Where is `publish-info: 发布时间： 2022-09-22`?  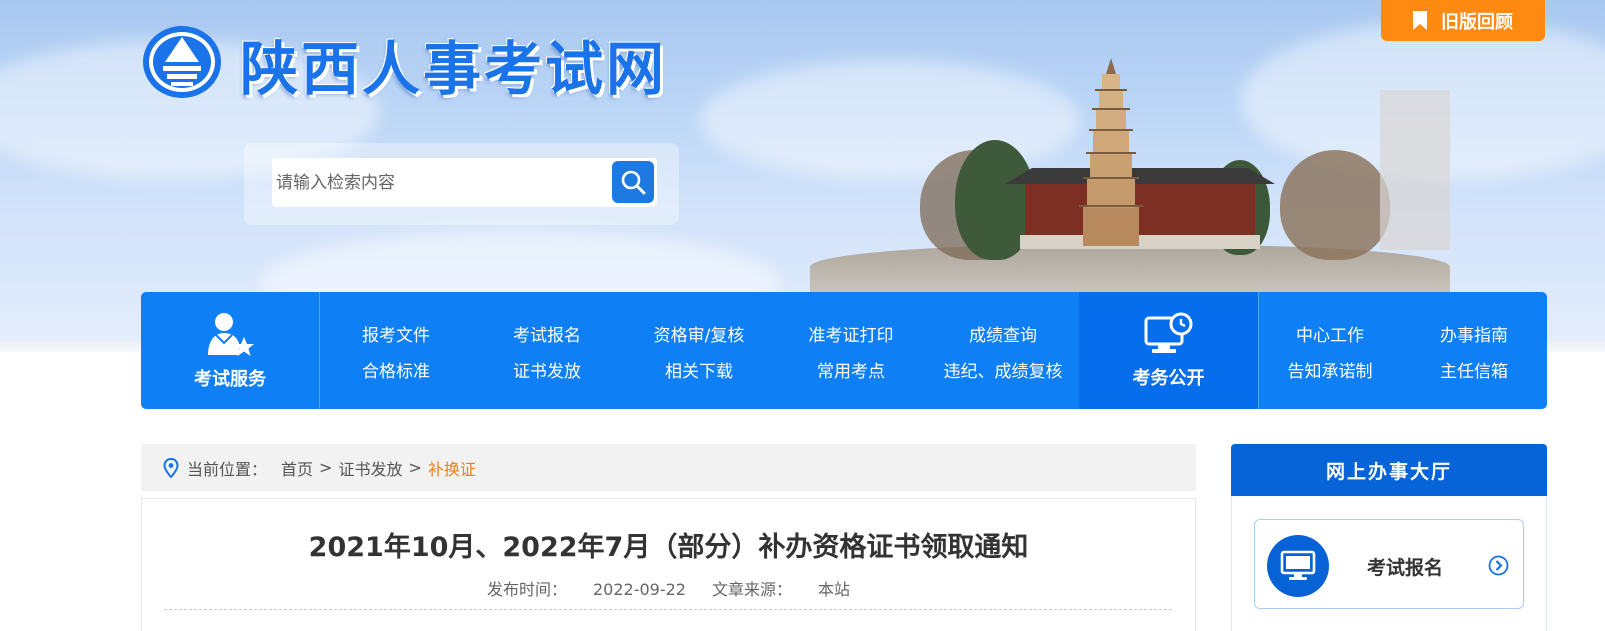 publish-info: 发布时间： 2022-09-22 is located at coordinates (586, 589).